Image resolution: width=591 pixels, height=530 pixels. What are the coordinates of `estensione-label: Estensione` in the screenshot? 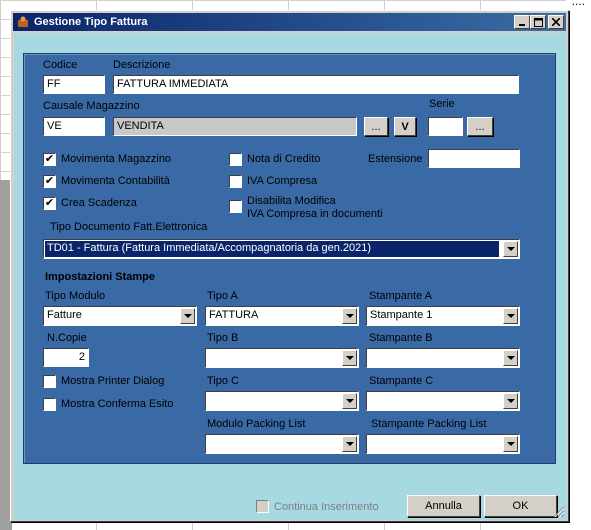 It's located at (395, 159).